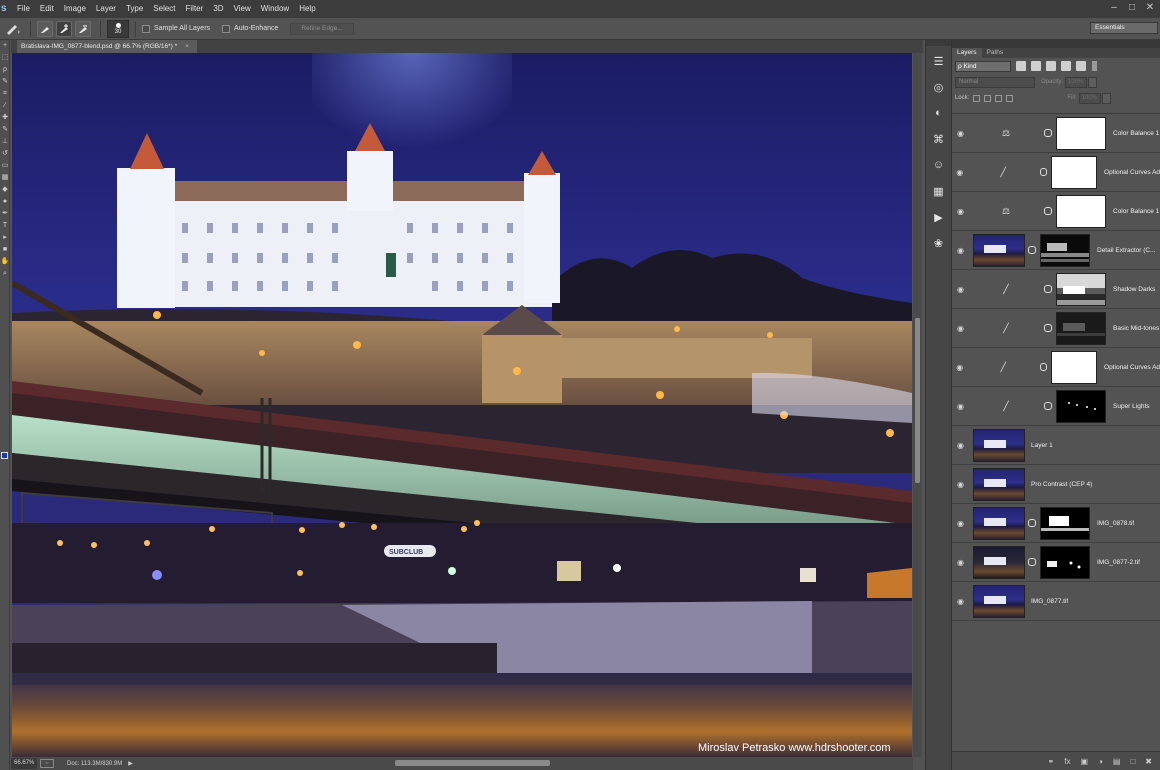 The width and height of the screenshot is (1160, 770). Describe the element at coordinates (1115, 523) in the screenshot. I see `layer-name: IMG_0878.tif` at that location.